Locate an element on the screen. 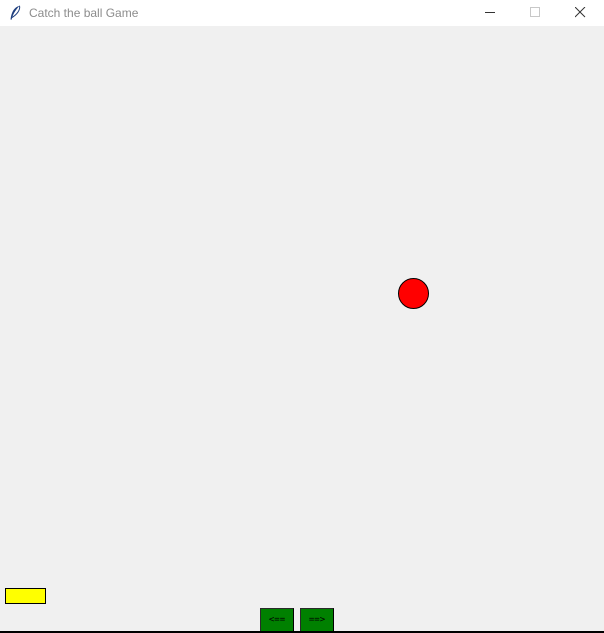 The width and height of the screenshot is (604, 633). close-button is located at coordinates (580, 13).